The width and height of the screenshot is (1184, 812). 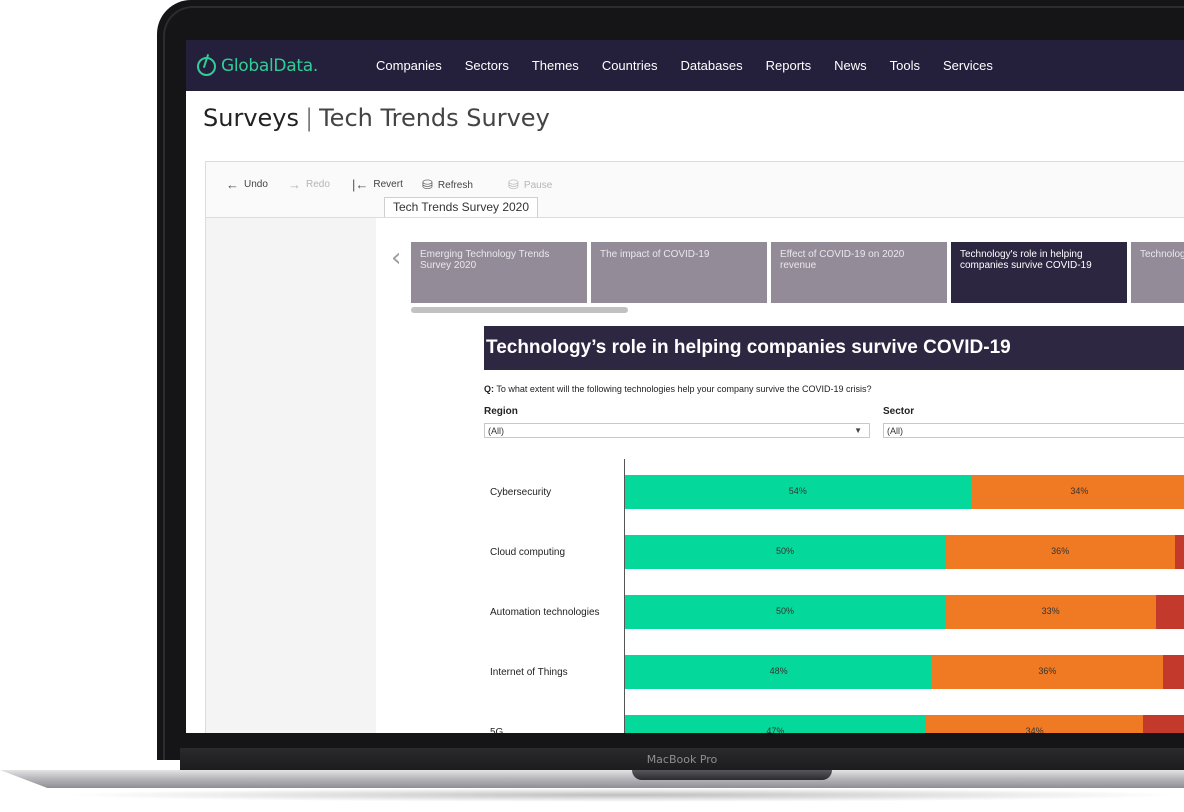 I want to click on pause-label: Pause, so click(x=538, y=185).